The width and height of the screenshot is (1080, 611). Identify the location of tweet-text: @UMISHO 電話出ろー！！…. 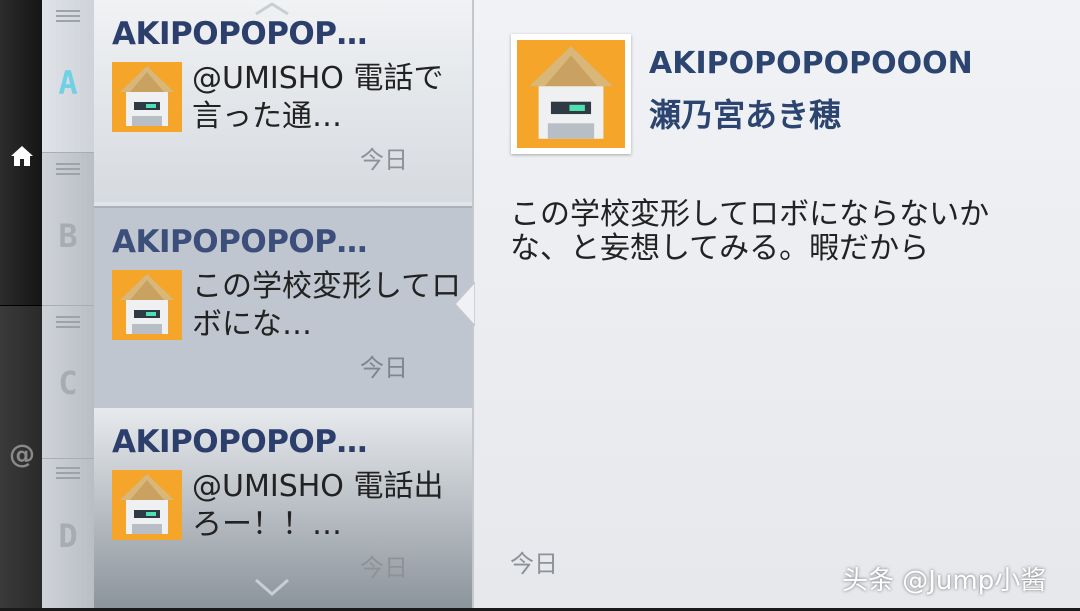
(318, 505).